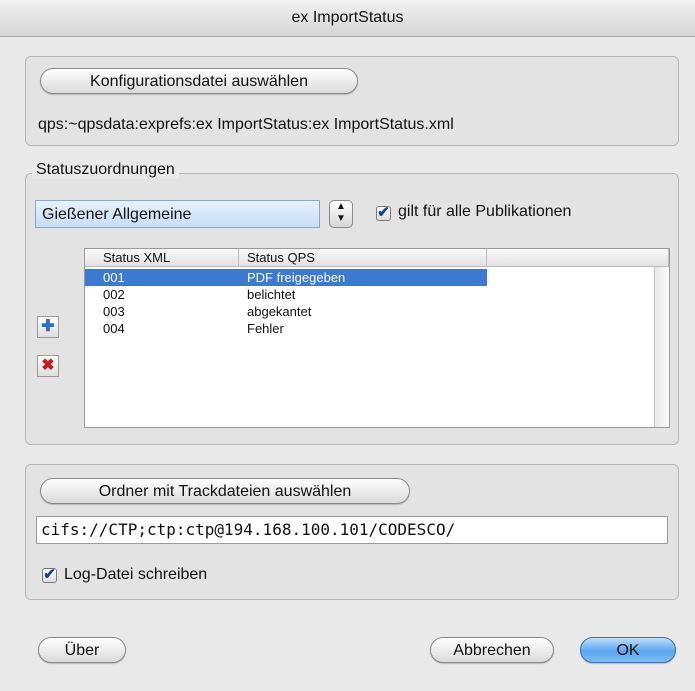 The width and height of the screenshot is (695, 691). I want to click on all-publications-label: gilt für alle Publikationen, so click(485, 211).